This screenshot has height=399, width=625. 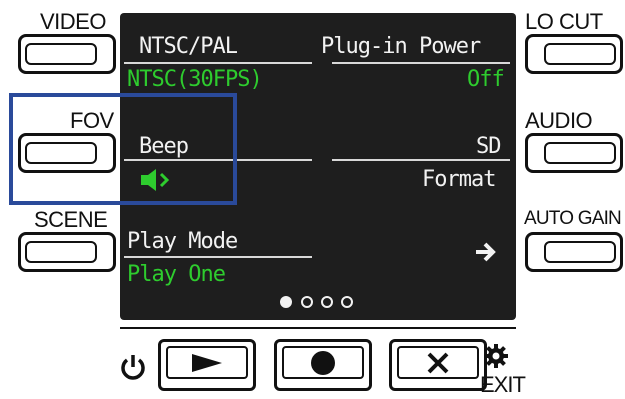 I want to click on lo-cut-button-face, so click(x=580, y=54).